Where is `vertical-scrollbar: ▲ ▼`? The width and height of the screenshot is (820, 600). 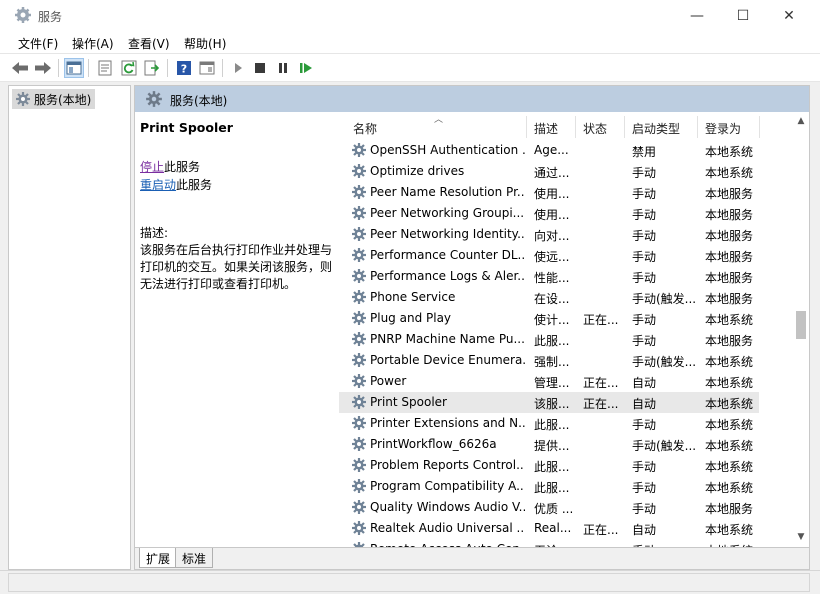 vertical-scrollbar: ▲ ▼ is located at coordinates (801, 329).